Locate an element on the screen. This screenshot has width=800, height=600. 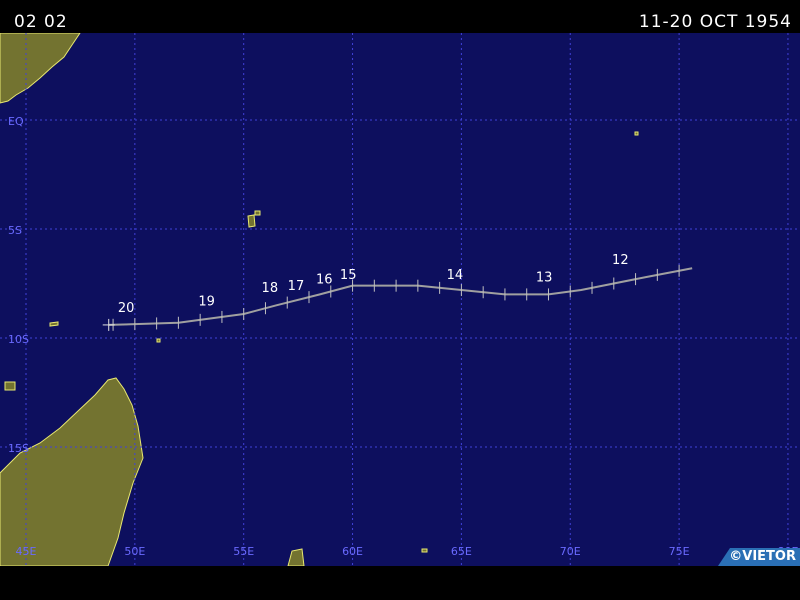
islet-north-east is located at coordinates (636, 133).